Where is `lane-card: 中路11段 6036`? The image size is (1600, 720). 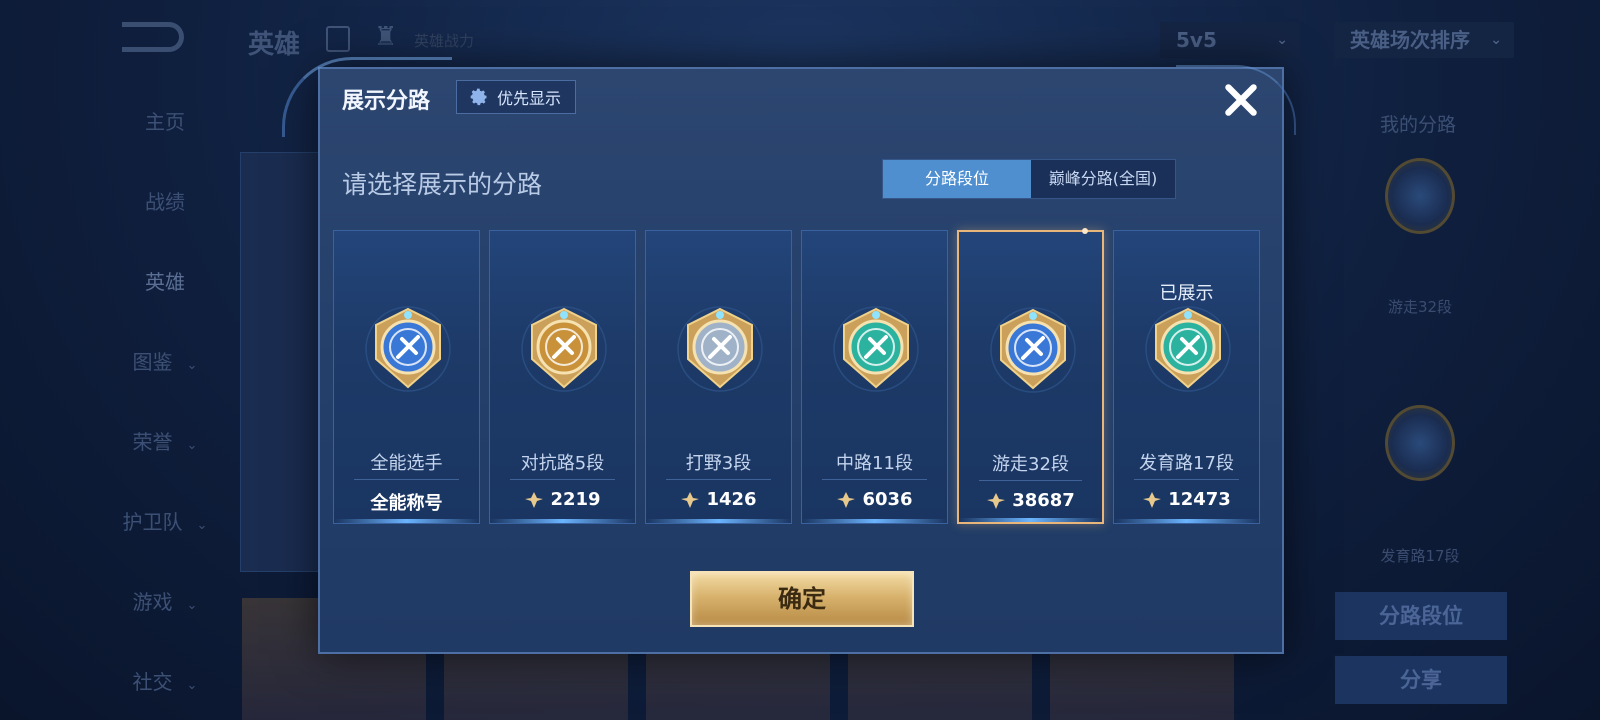
lane-card: 中路11段 6036 is located at coordinates (874, 377).